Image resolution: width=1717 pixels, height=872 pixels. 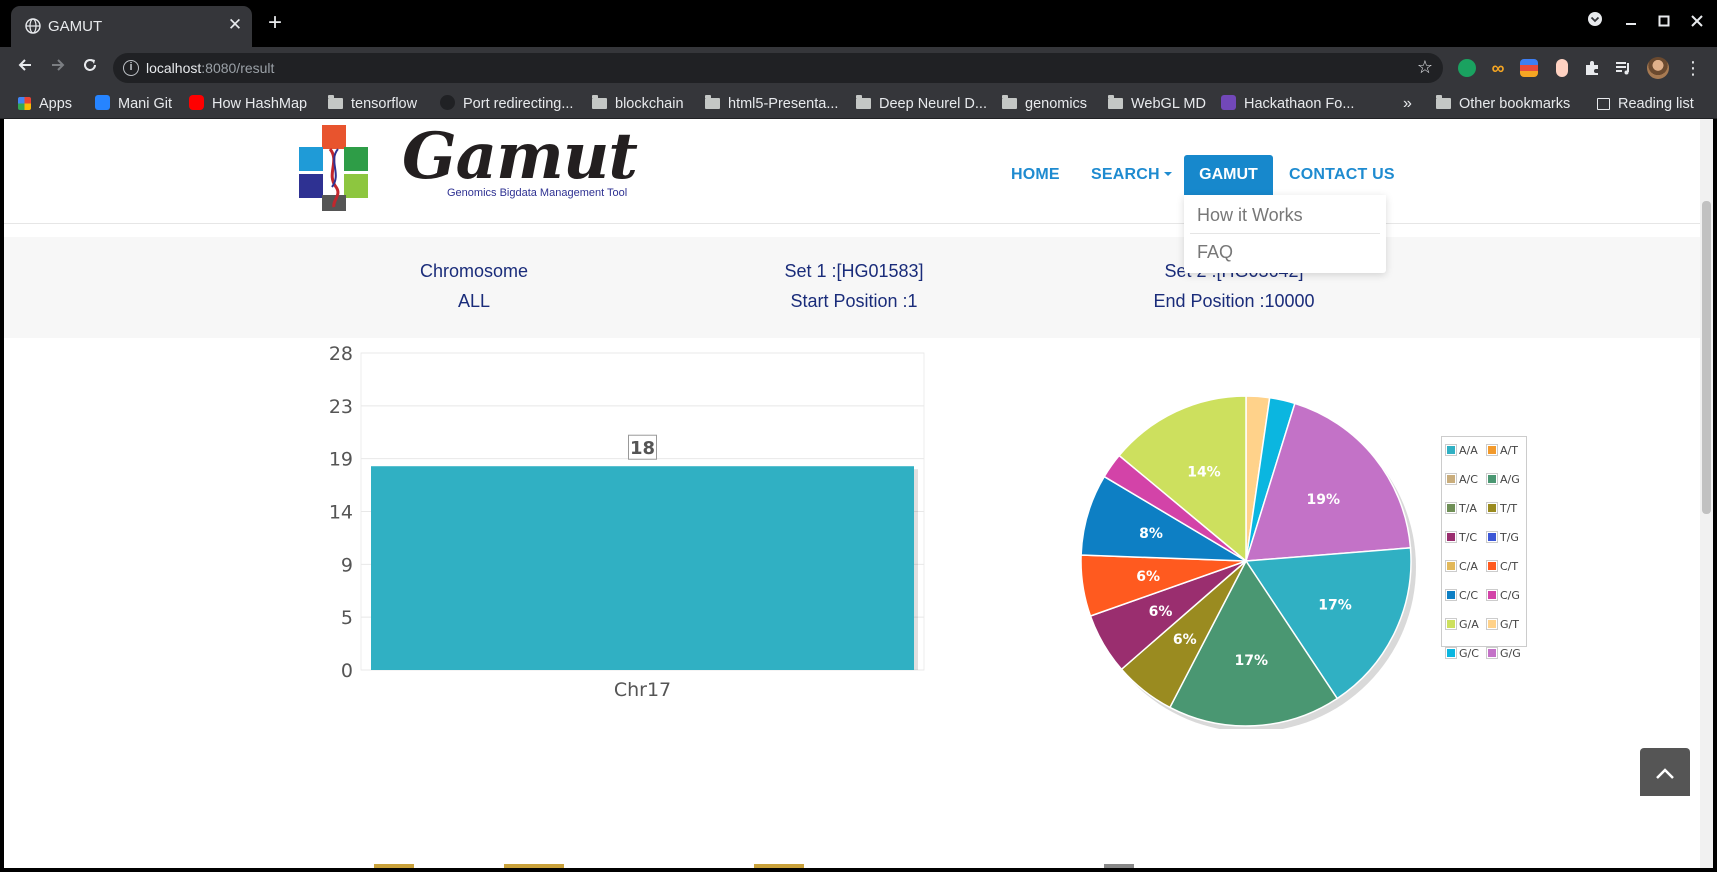 I want to click on tab-search-icon, so click(x=1595, y=23).